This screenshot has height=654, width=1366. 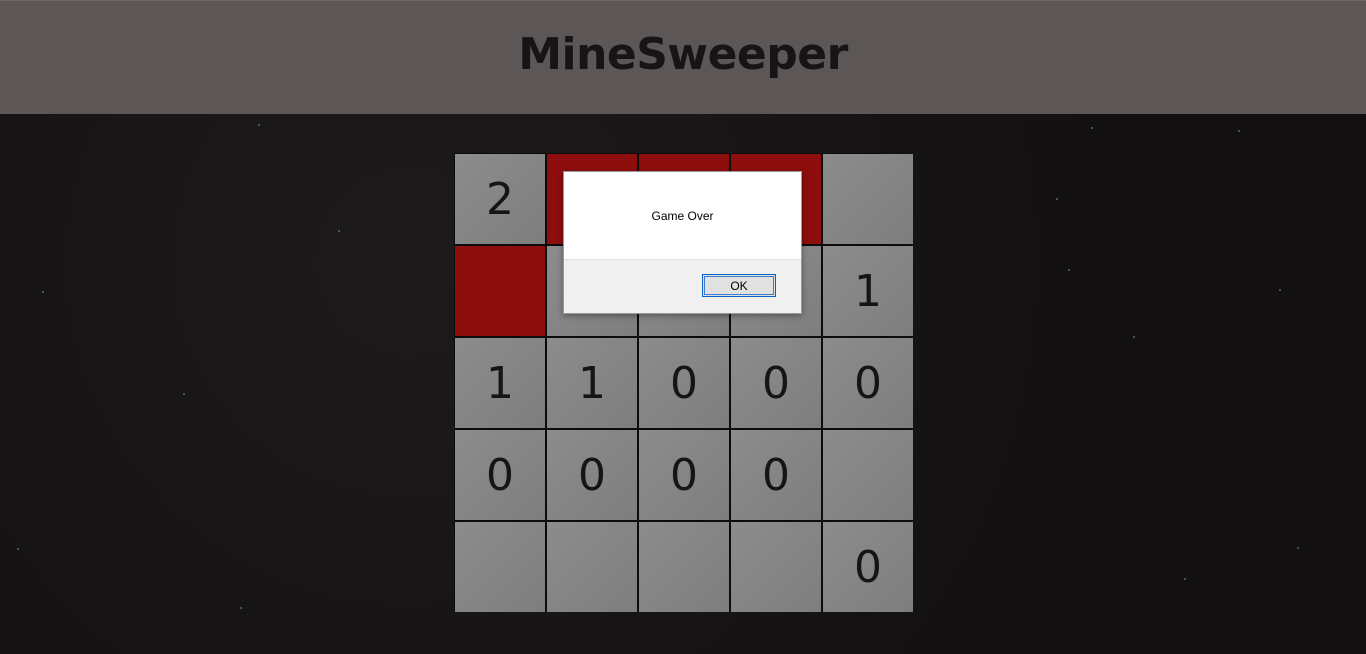 What do you see at coordinates (500, 199) in the screenshot?
I see `board-cell: 2` at bounding box center [500, 199].